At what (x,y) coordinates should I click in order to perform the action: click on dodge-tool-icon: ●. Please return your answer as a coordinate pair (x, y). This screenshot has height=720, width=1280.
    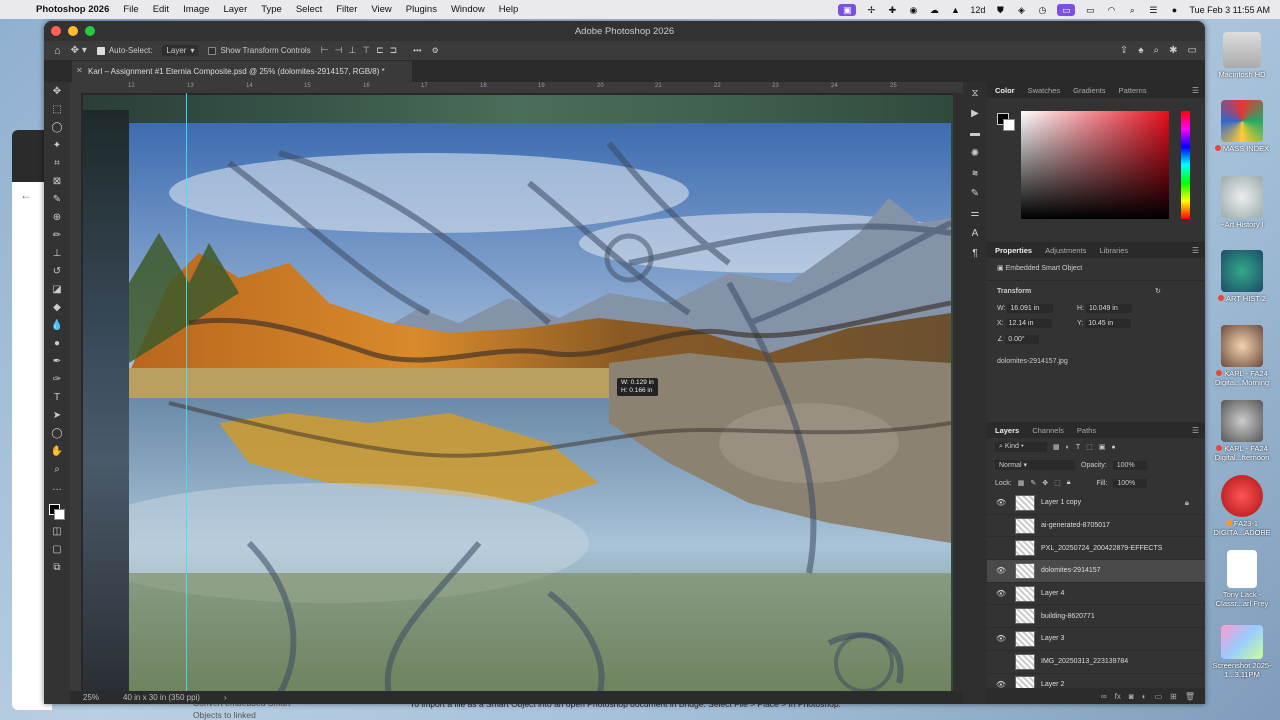
    Looking at the image, I should click on (57, 344).